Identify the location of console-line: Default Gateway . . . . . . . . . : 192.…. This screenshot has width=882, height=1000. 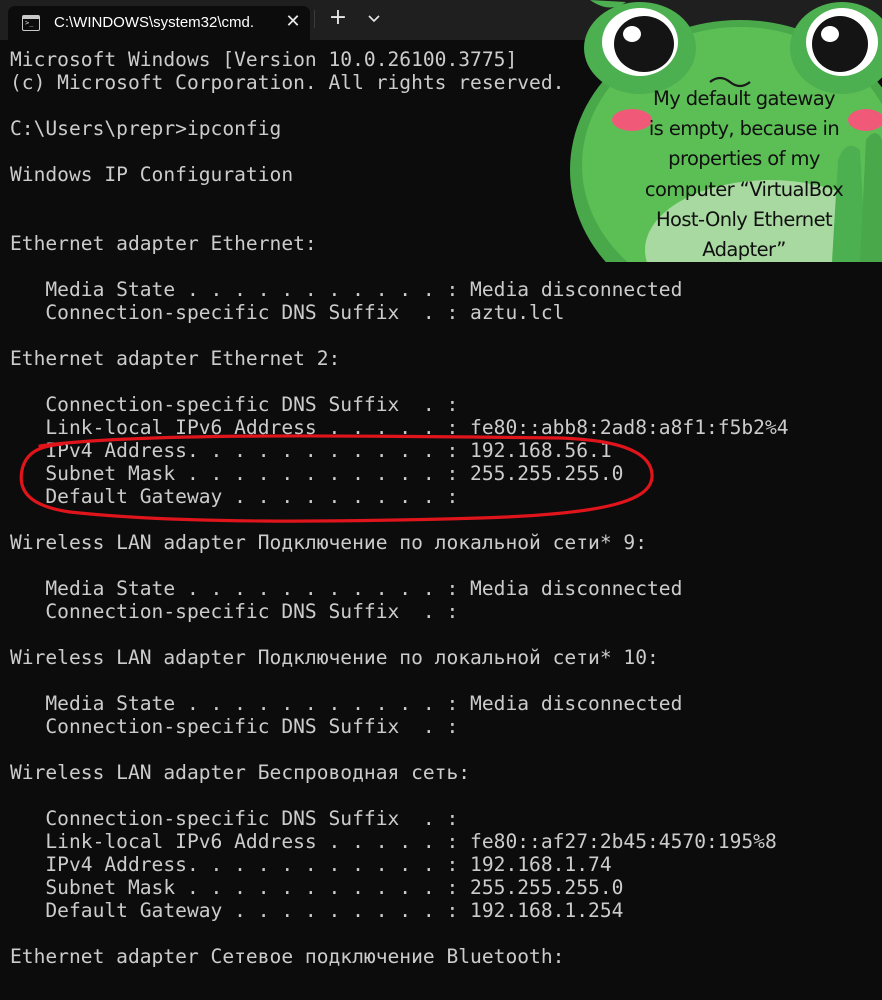
(317, 910).